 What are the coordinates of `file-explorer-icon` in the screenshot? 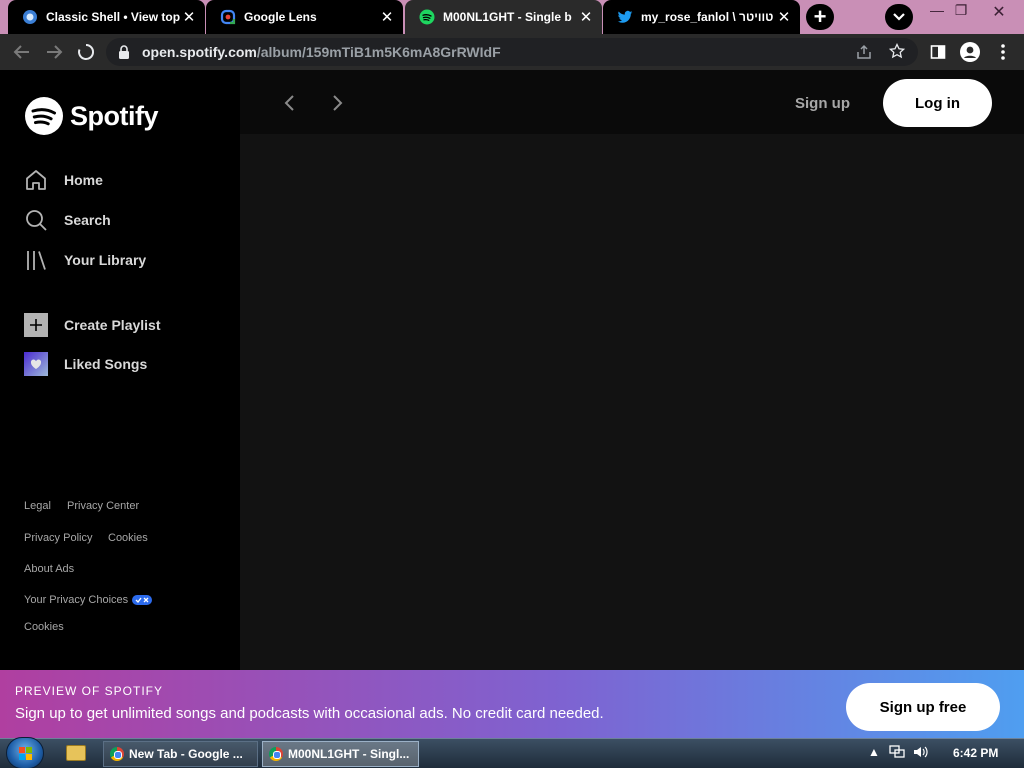 It's located at (76, 753).